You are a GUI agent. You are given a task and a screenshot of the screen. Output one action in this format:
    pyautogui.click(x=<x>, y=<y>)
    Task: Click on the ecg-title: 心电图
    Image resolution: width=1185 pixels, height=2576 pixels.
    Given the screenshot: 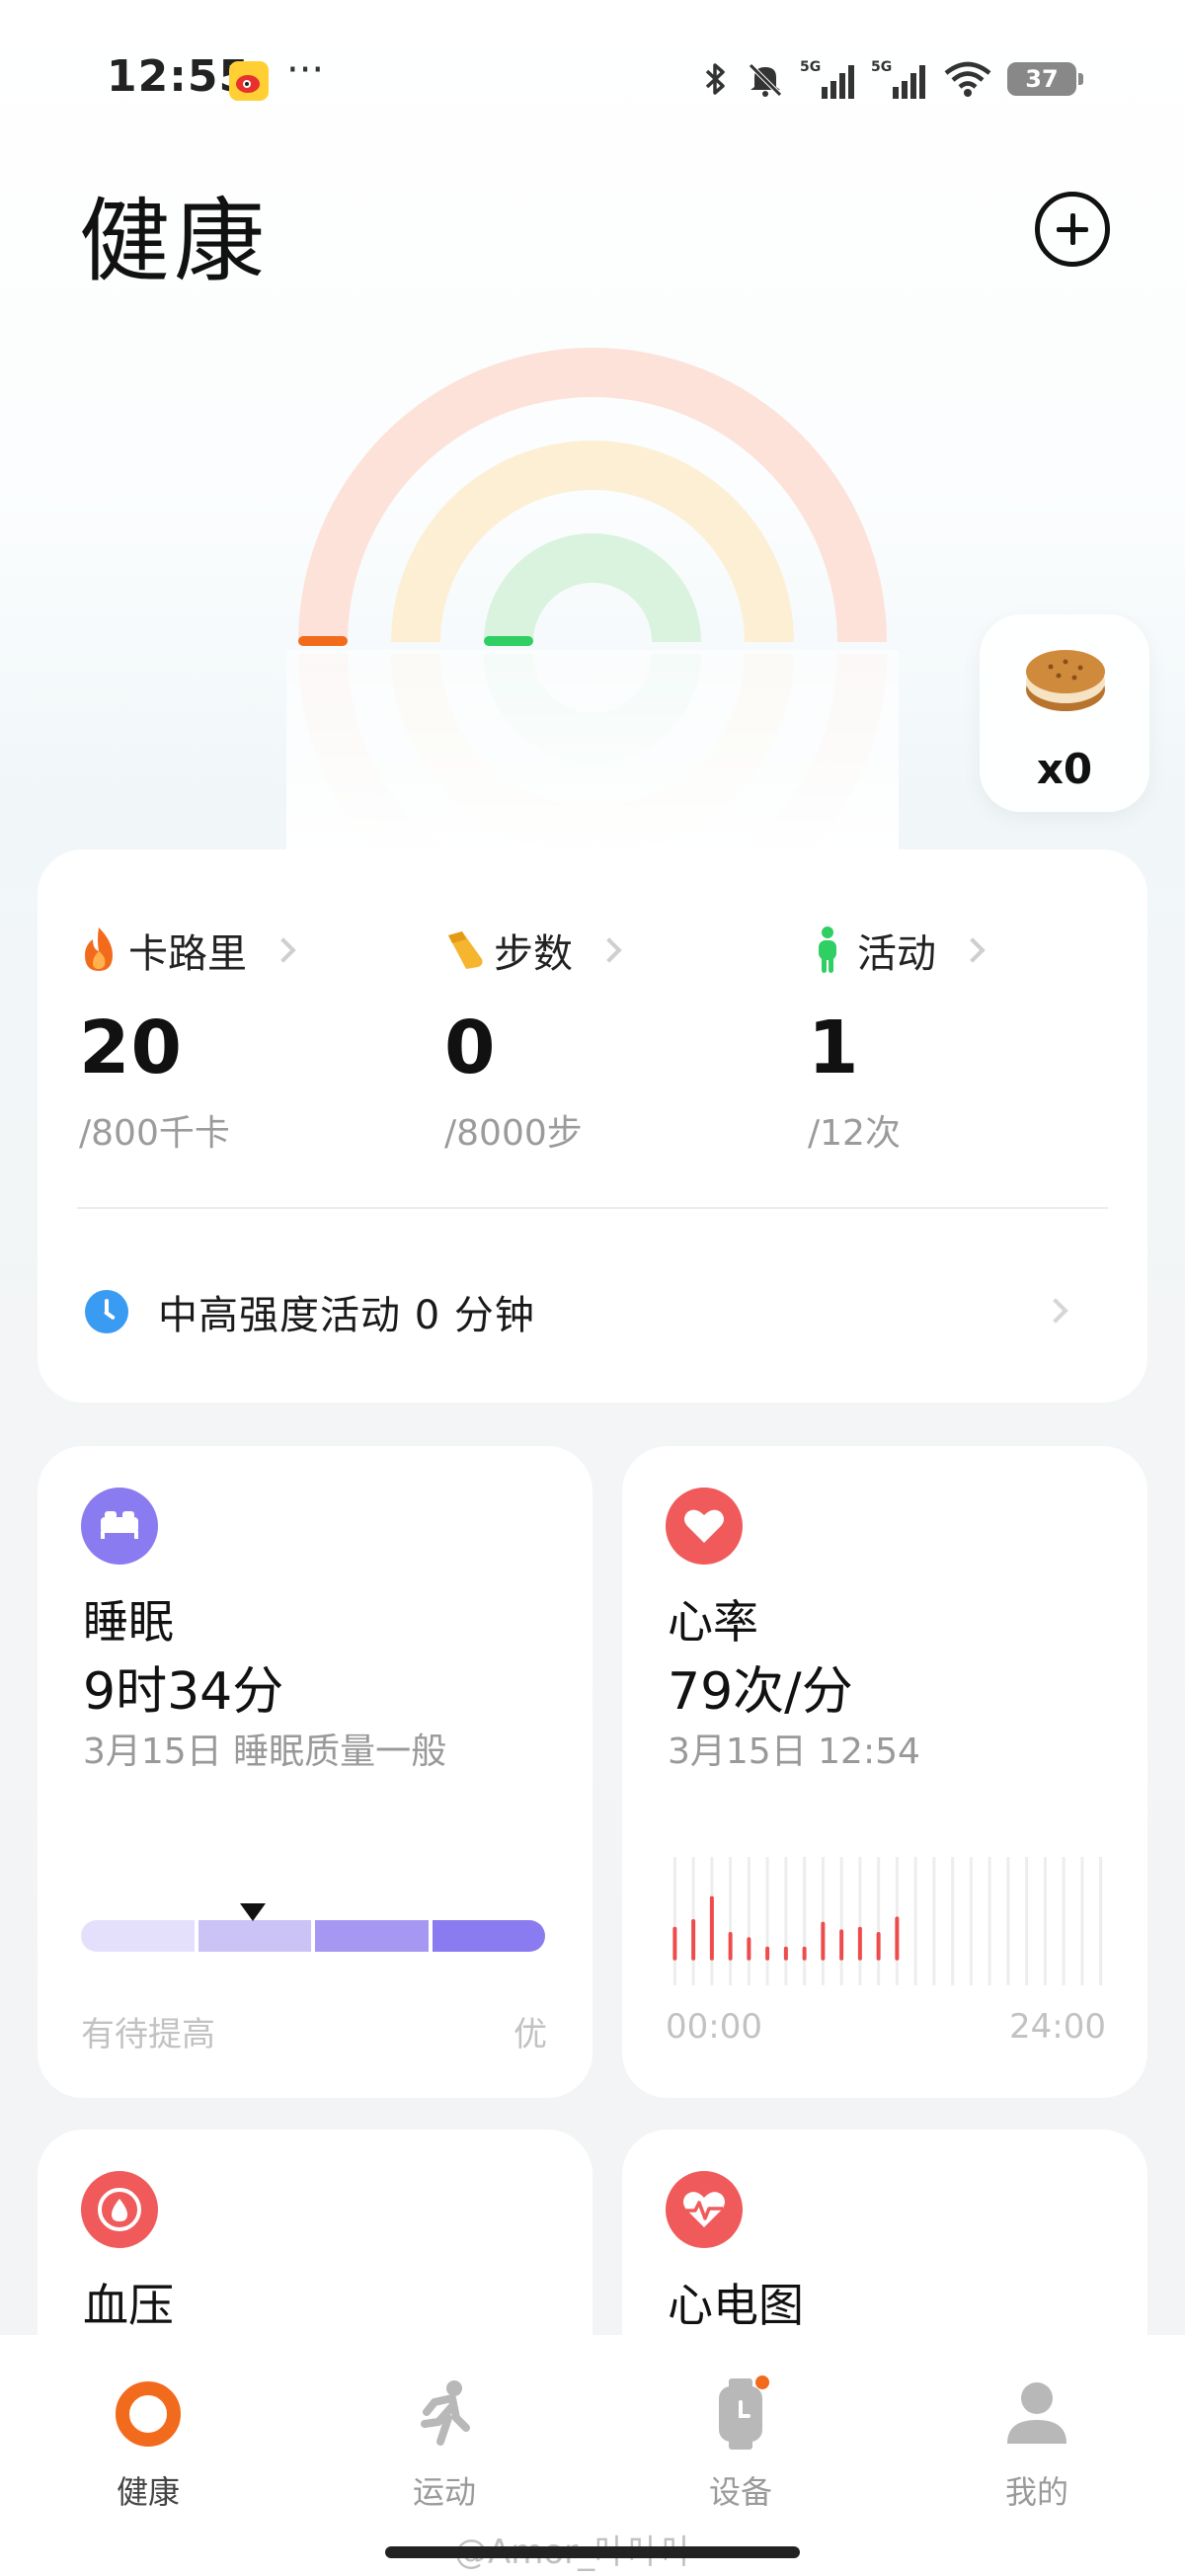 What is the action you would take?
    pyautogui.click(x=736, y=2305)
    